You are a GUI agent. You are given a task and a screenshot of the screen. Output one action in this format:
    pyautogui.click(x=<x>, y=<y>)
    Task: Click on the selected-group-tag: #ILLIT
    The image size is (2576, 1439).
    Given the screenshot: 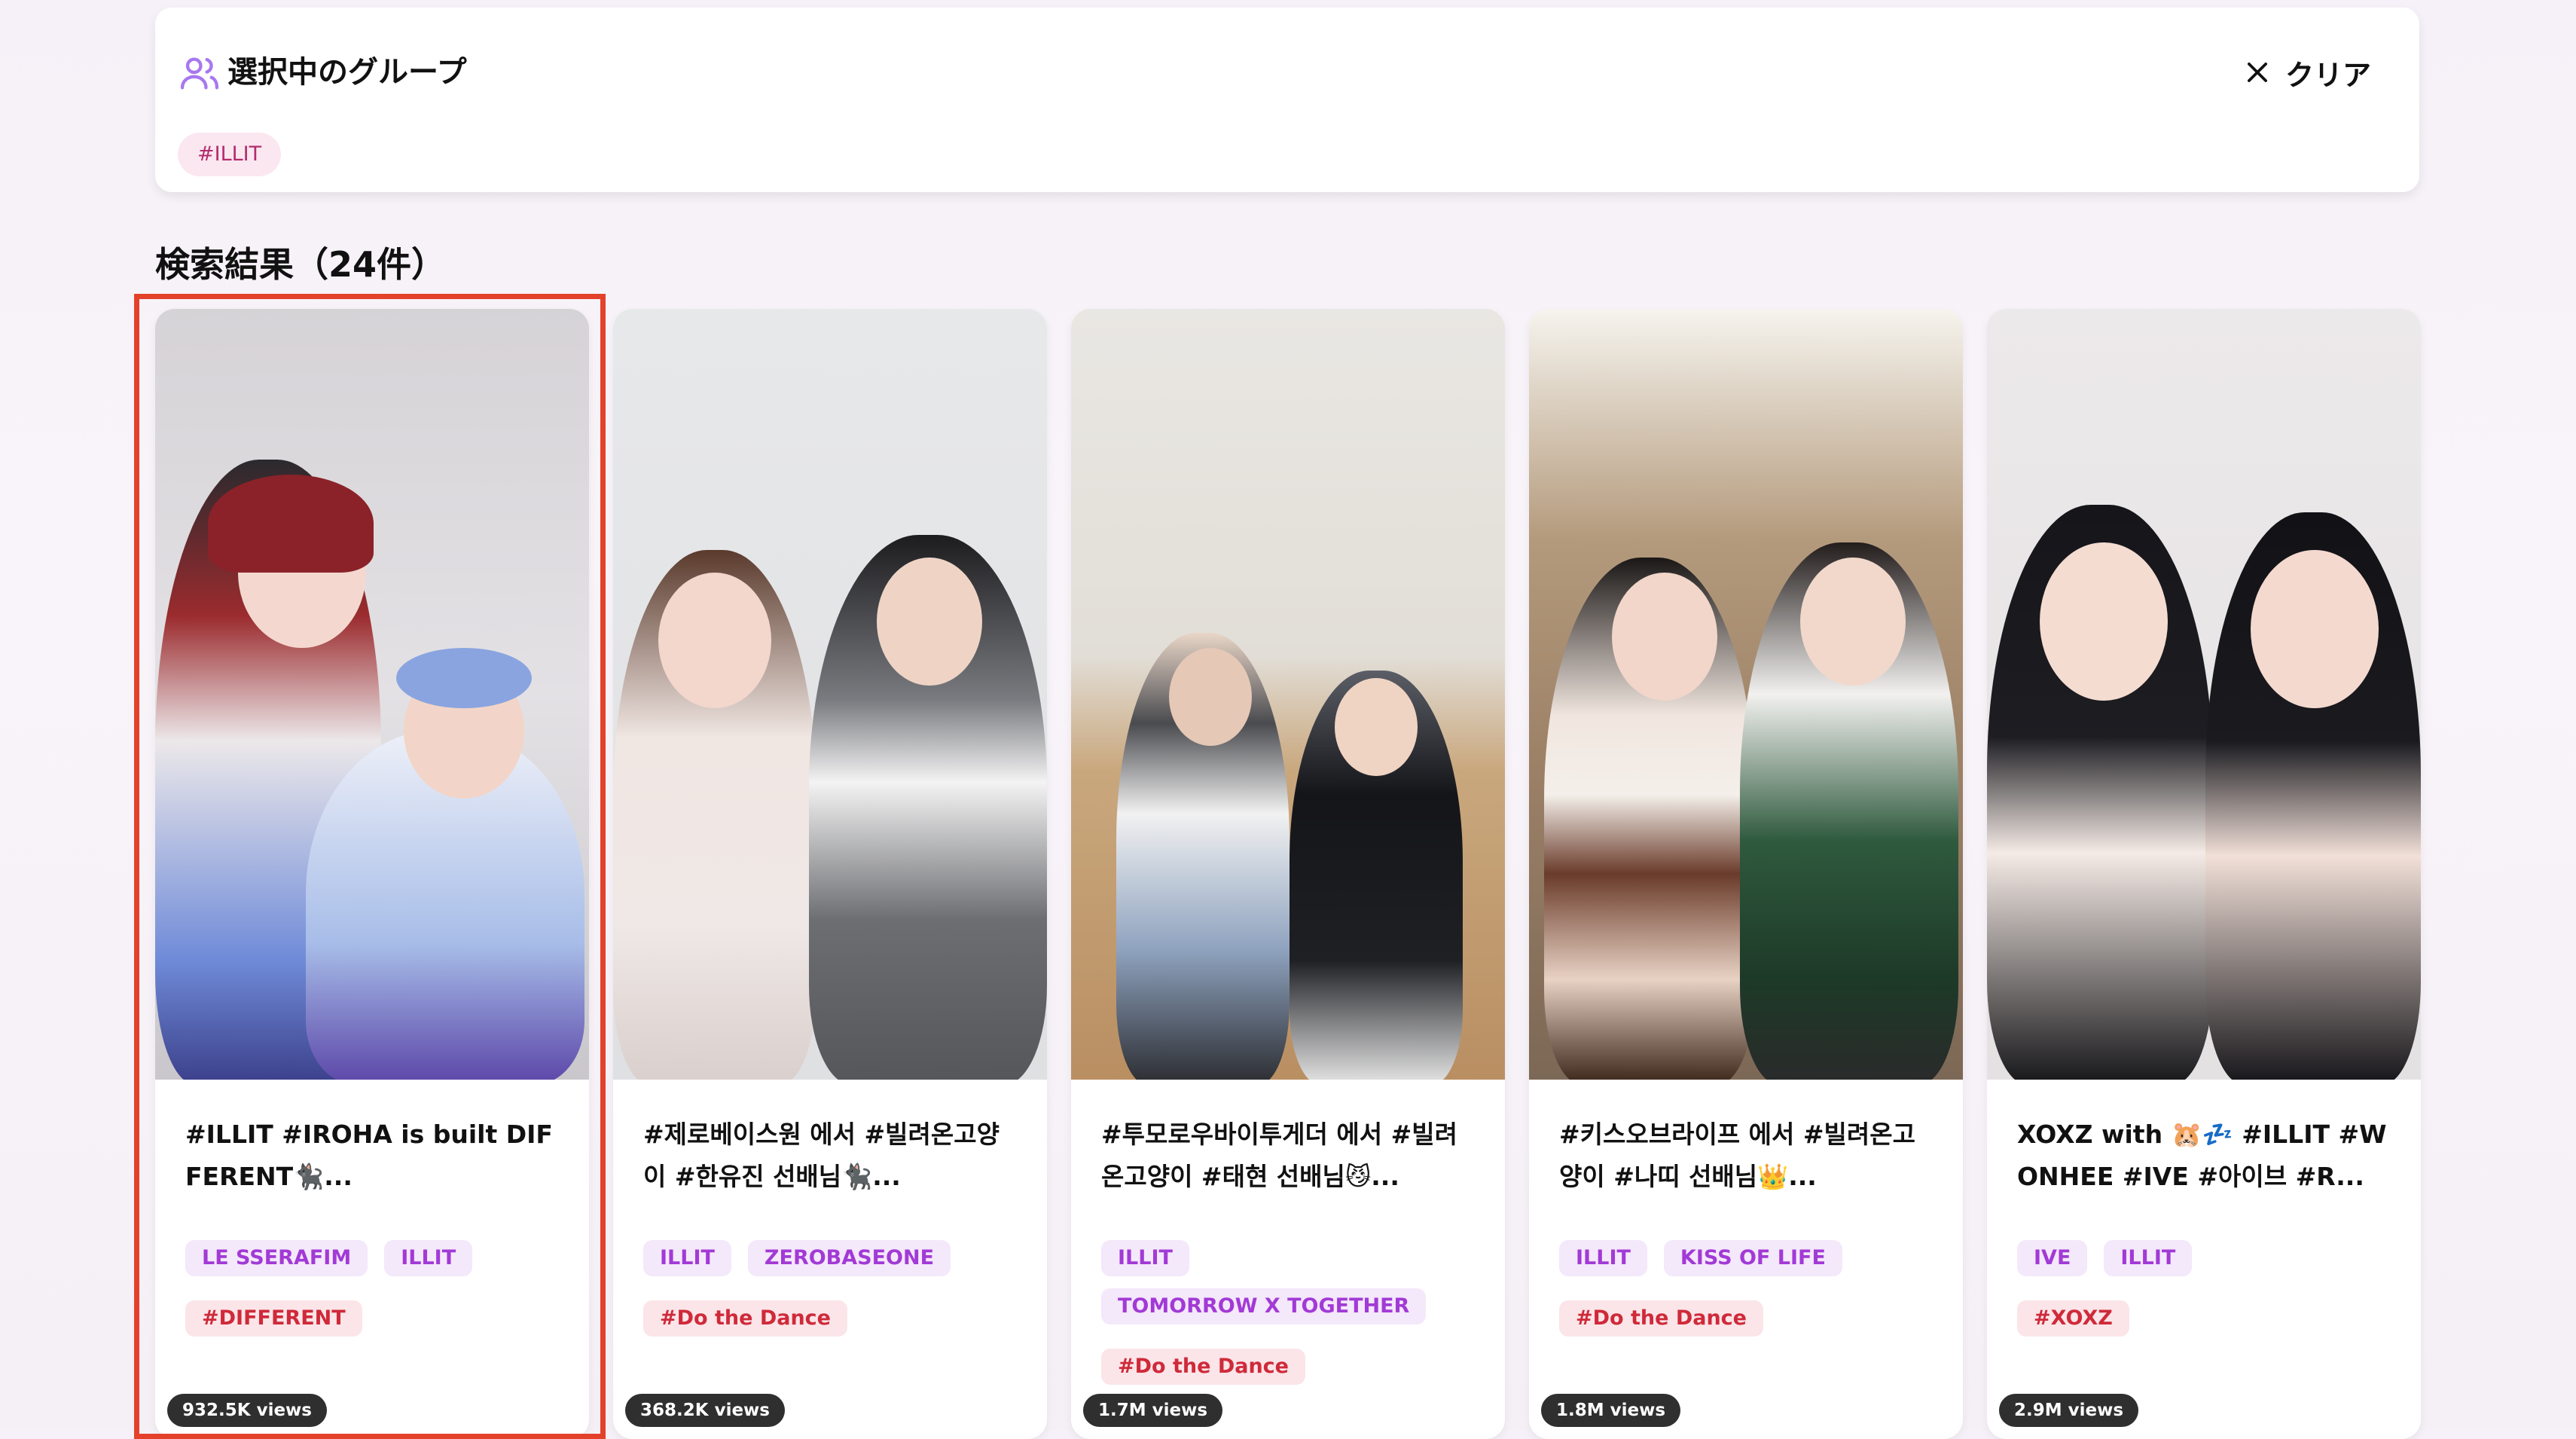 What is the action you would take?
    pyautogui.click(x=230, y=154)
    